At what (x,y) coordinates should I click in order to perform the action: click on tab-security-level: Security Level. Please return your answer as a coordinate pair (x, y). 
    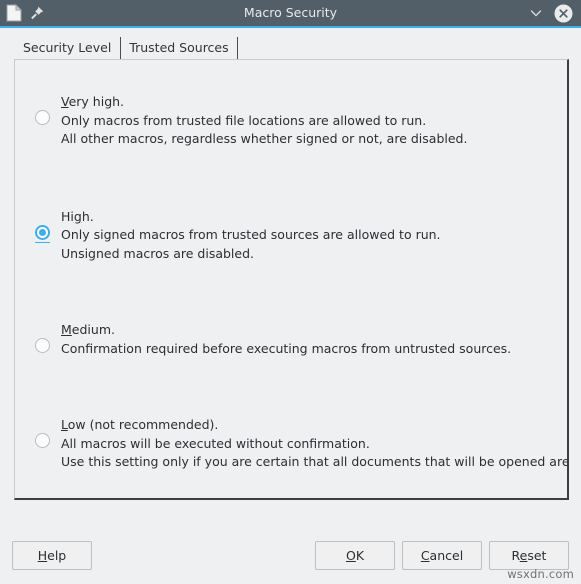
    Looking at the image, I should click on (67, 48).